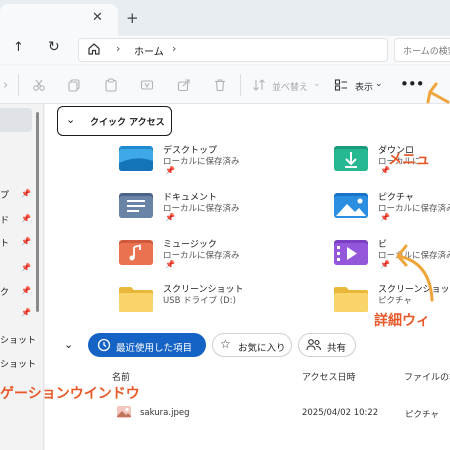 Image resolution: width=450 pixels, height=450 pixels. I want to click on filter-recent-label: 最近使用した項目, so click(154, 347).